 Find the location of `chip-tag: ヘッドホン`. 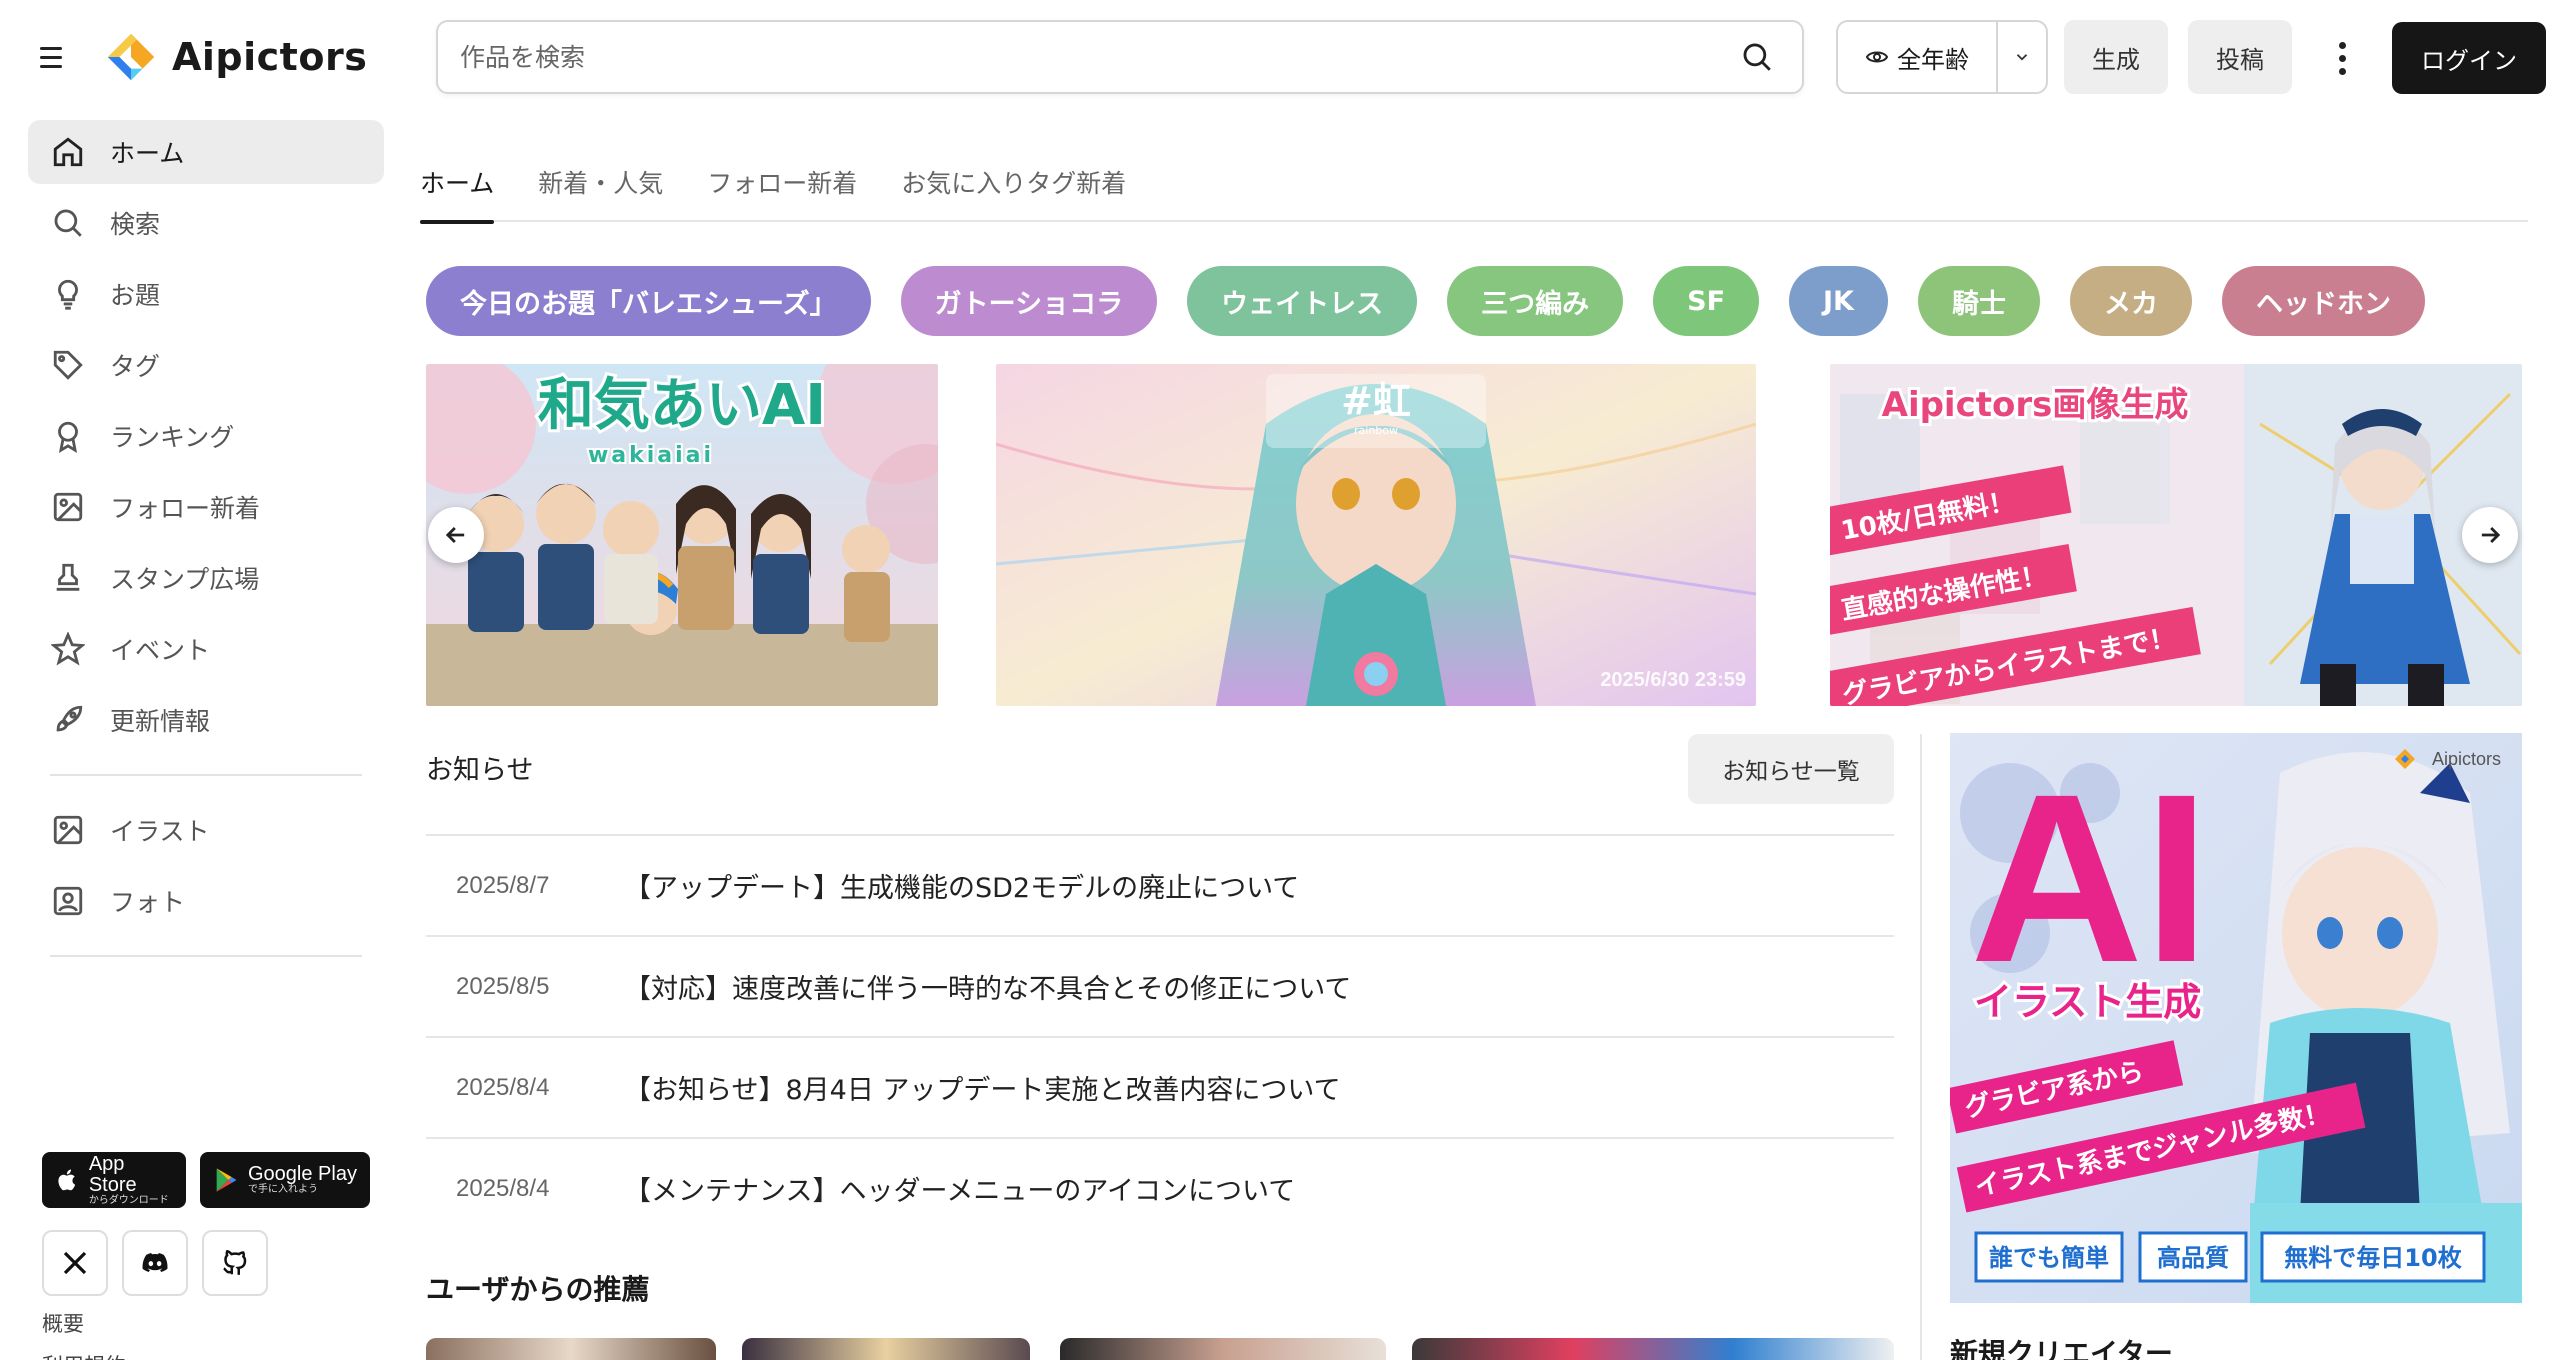

chip-tag: ヘッドホン is located at coordinates (2323, 301).